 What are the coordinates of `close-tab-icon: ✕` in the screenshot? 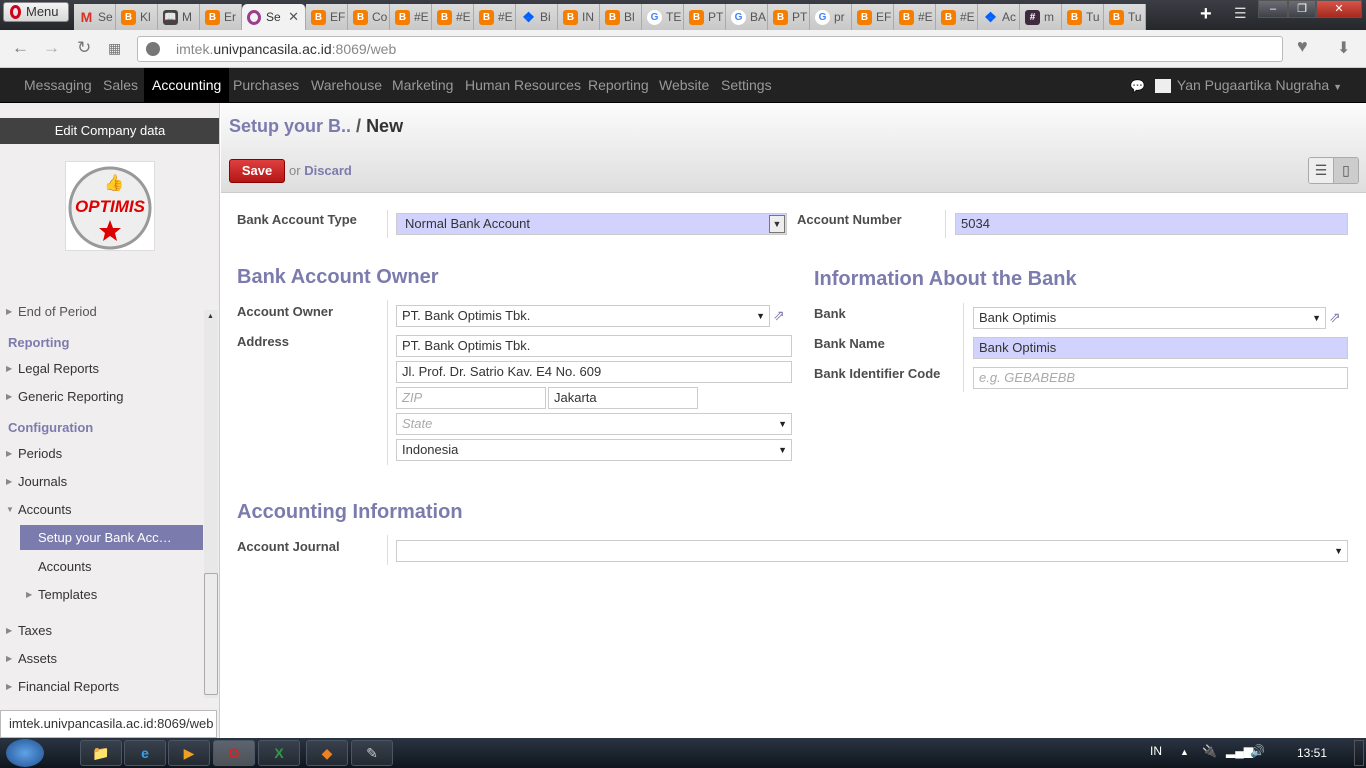 It's located at (293, 17).